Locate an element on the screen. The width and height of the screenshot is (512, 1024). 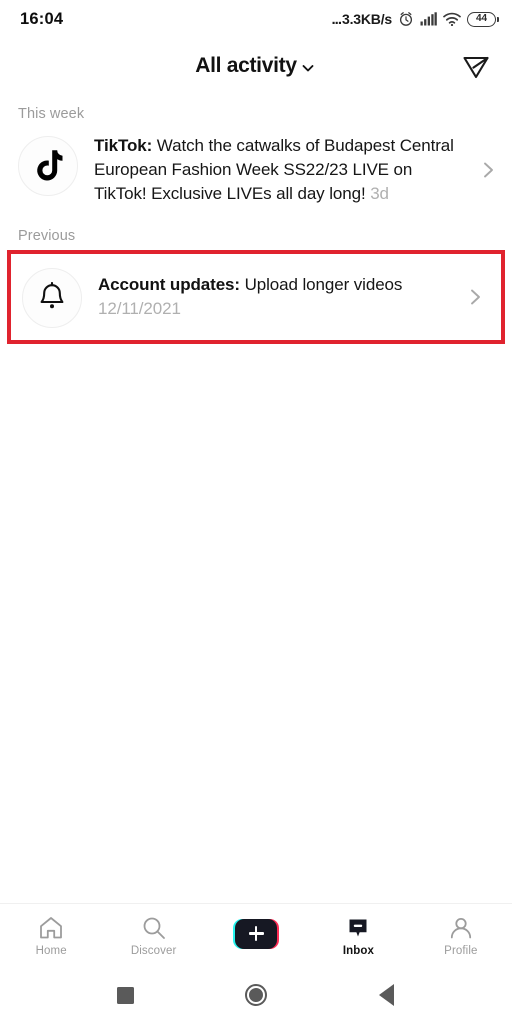
circle-home-icon is located at coordinates (256, 995).